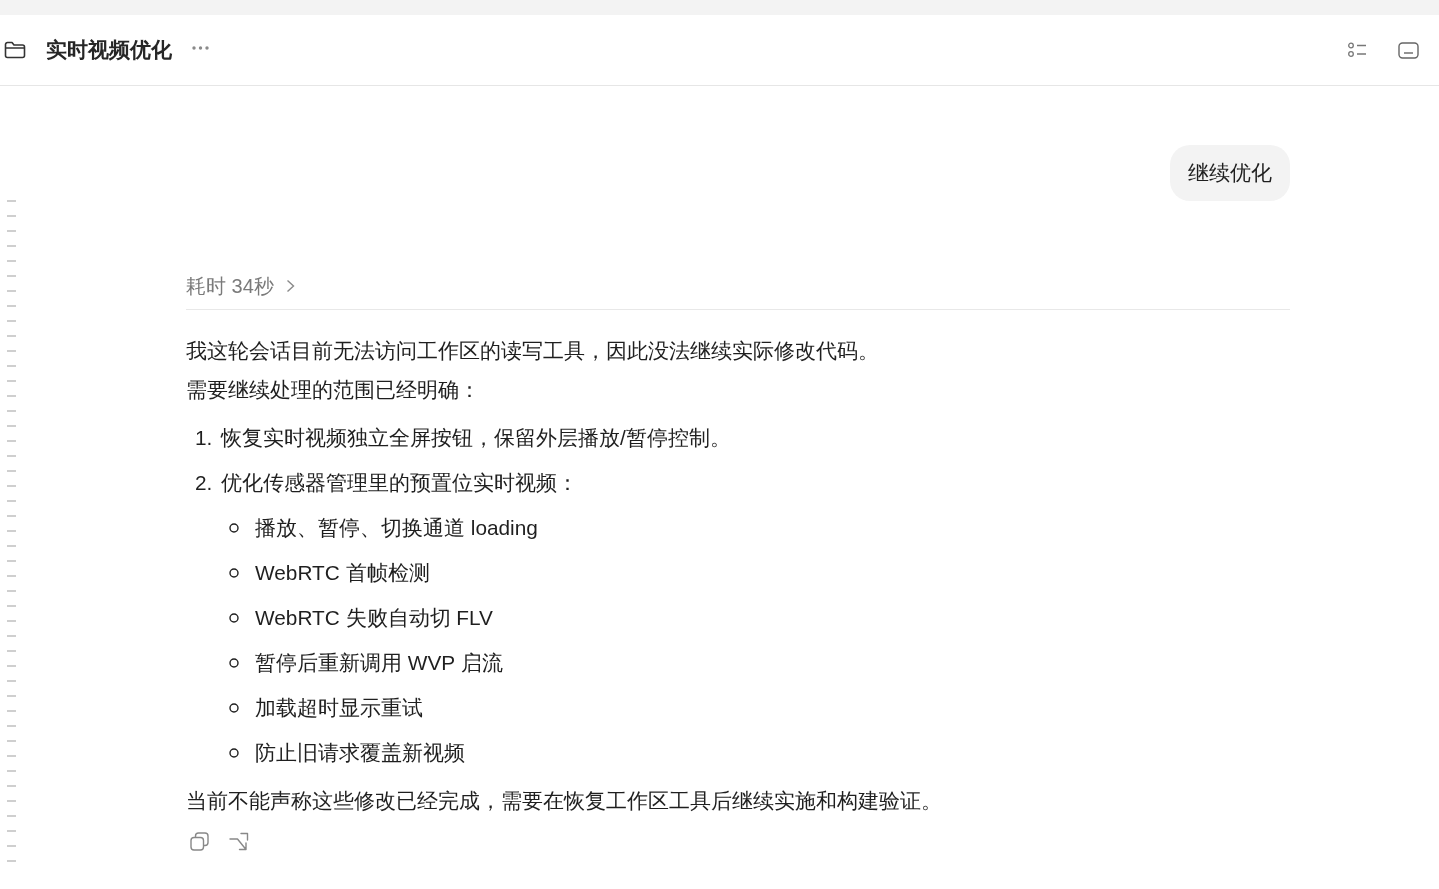  I want to click on thinking-duration-toggle: 耗时 34秒, so click(240, 286).